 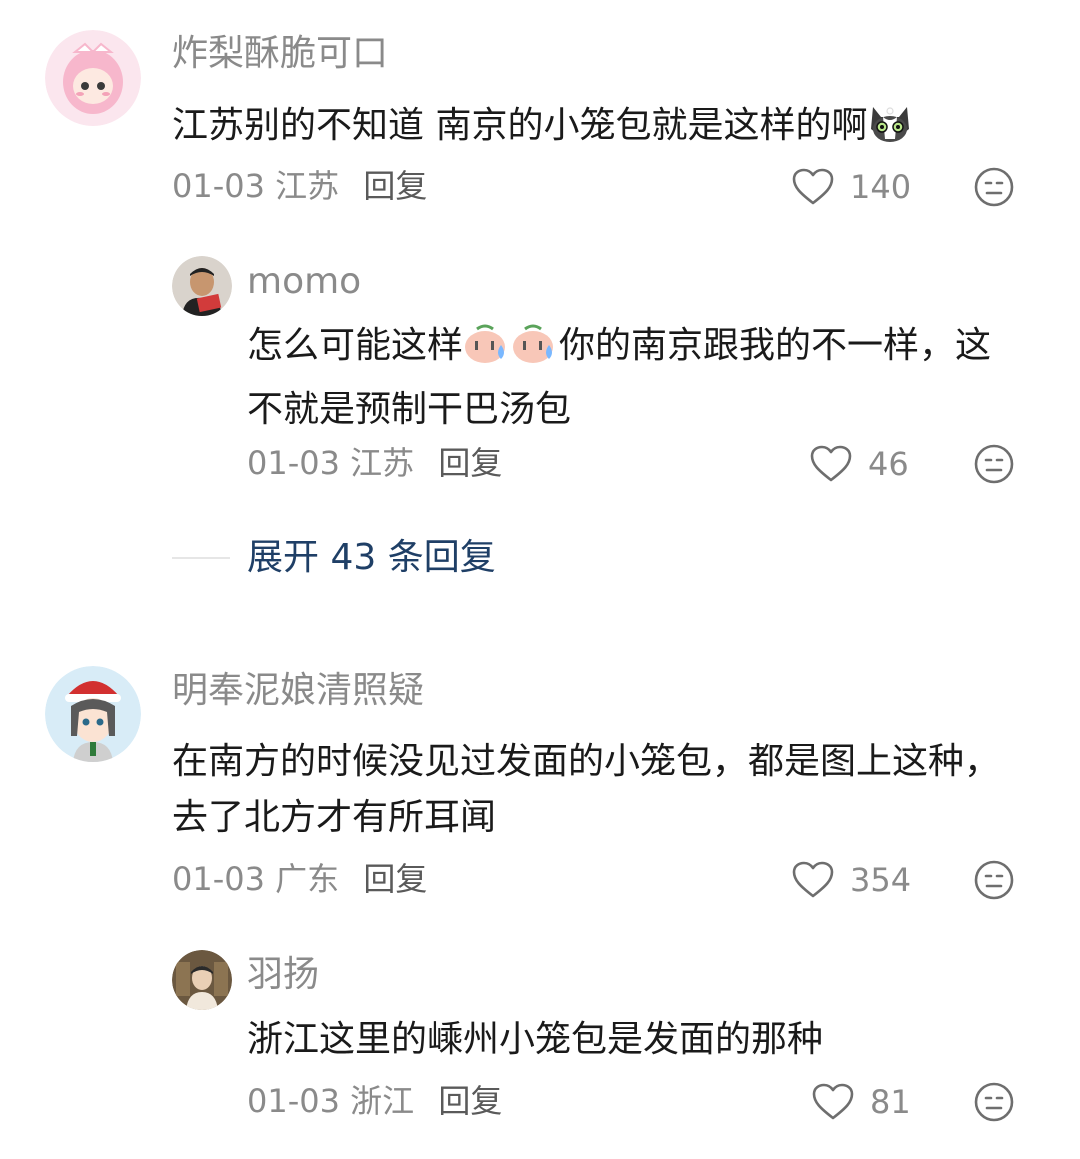 What do you see at coordinates (201, 558) in the screenshot?
I see `expand-divider` at bounding box center [201, 558].